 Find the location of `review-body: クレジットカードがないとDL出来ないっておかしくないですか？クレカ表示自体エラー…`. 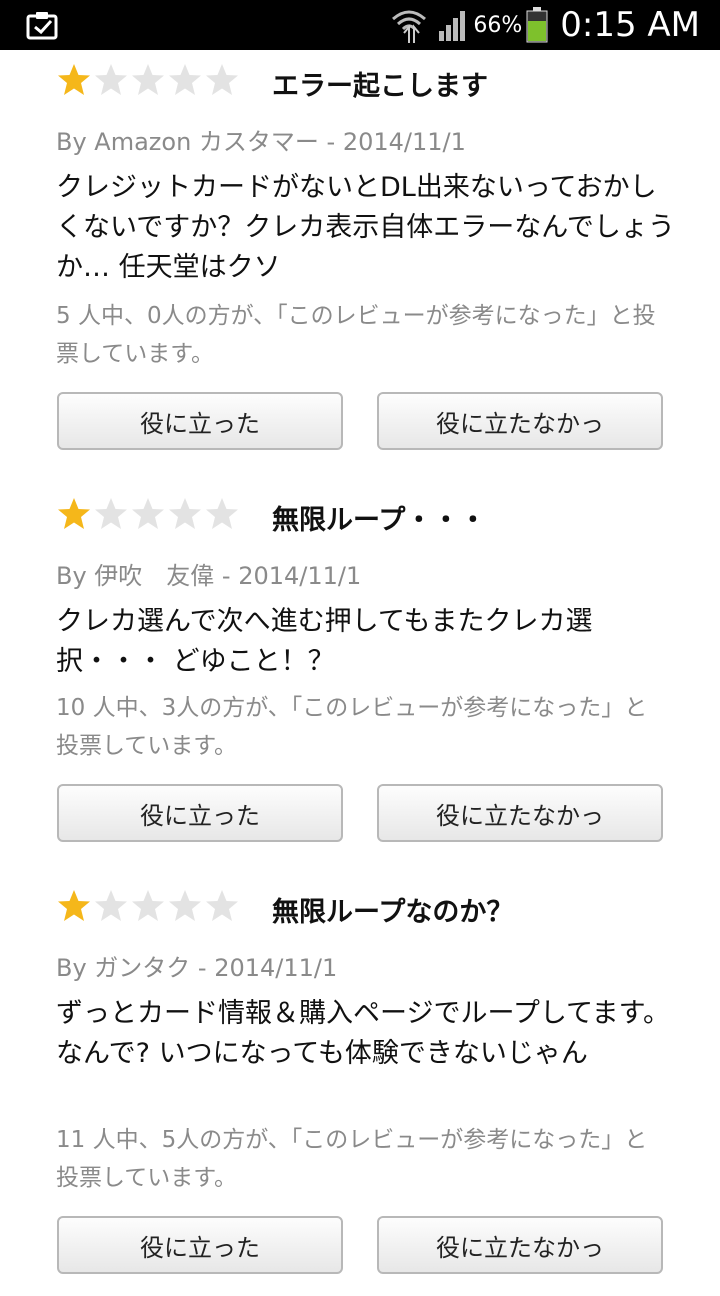

review-body: クレジットカードがないとDL出来ないっておかしくないですか？クレカ表示自体エラー… is located at coordinates (365, 227).